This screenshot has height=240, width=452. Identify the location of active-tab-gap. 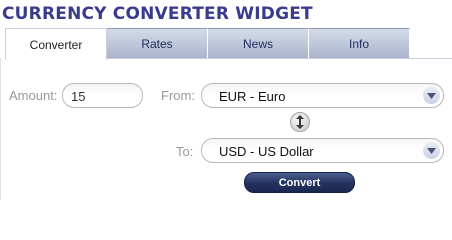
(56, 58).